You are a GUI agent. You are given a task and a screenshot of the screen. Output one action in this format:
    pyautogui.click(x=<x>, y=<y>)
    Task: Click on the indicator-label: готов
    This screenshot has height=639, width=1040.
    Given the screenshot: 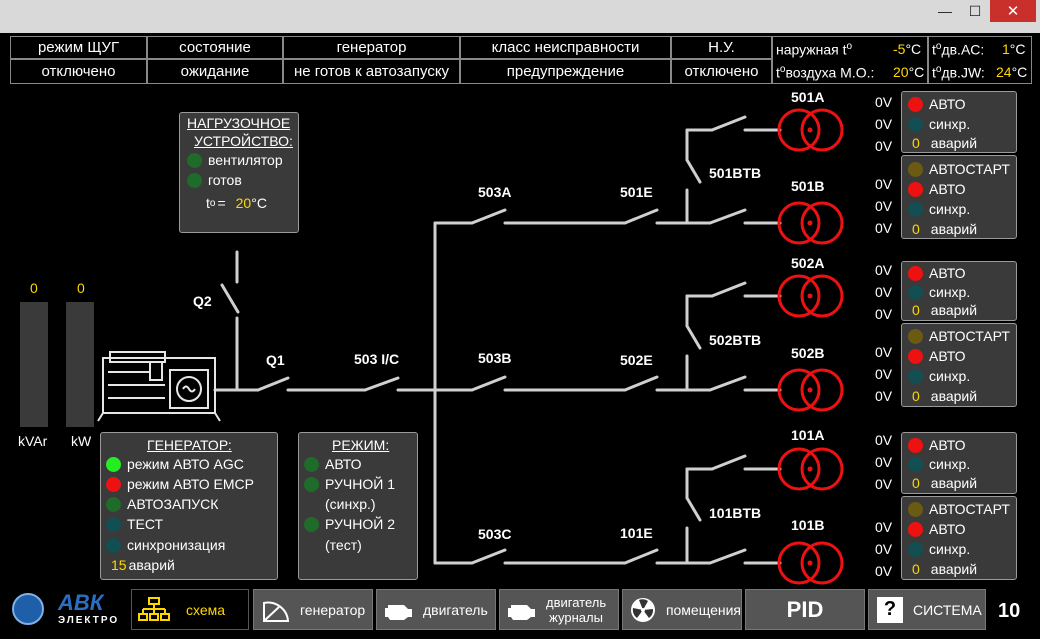 What is the action you would take?
    pyautogui.click(x=225, y=180)
    